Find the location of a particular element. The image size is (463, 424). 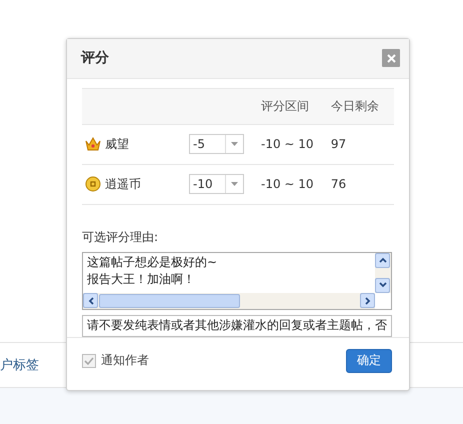

notify-checkbox is located at coordinates (89, 361).